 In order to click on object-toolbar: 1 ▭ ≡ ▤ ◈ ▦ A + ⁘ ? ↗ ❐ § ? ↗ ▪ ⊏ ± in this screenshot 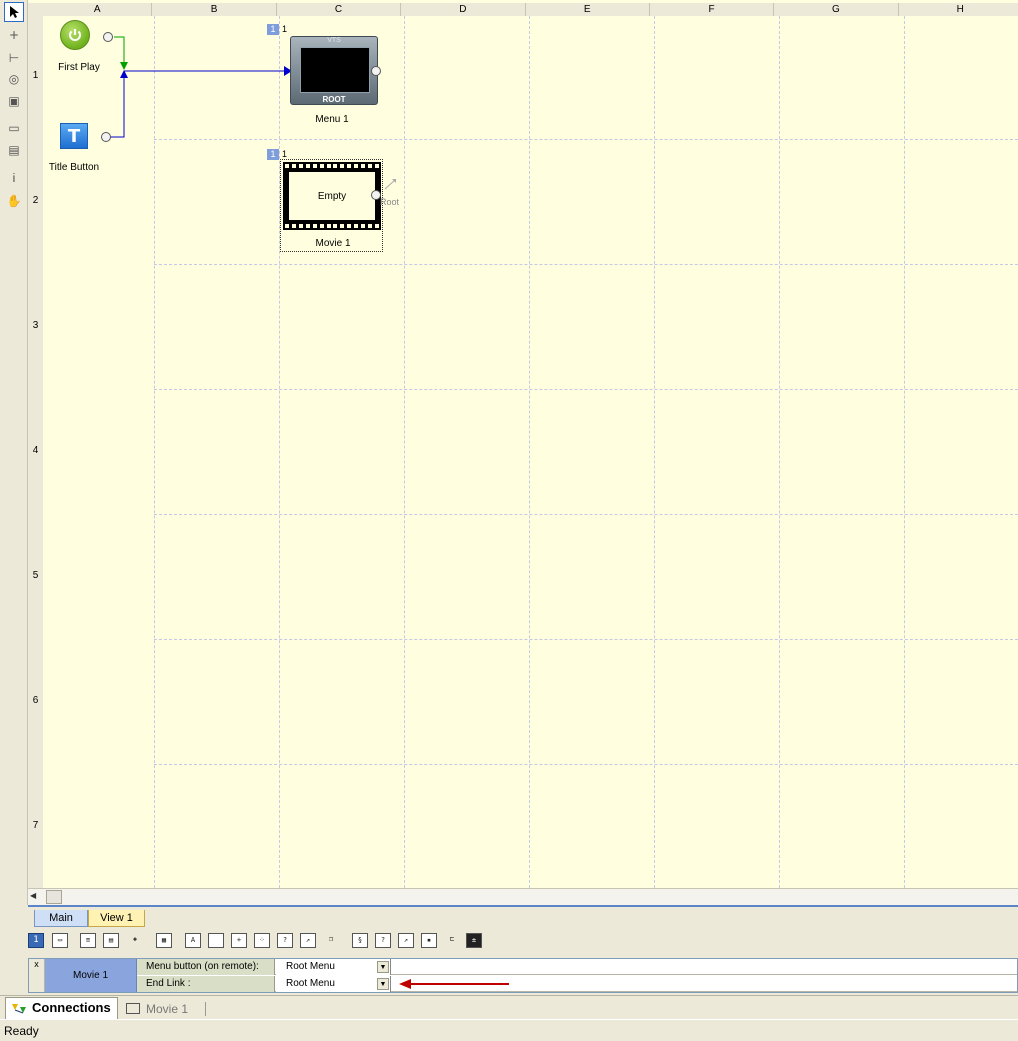, I will do `click(509, 941)`.